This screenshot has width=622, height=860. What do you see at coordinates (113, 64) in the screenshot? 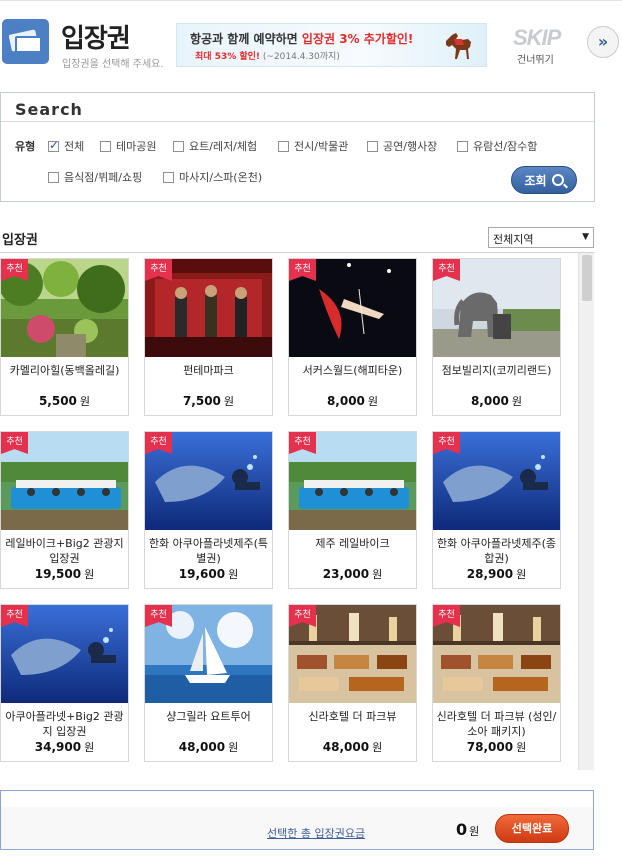
I see `page-subtitle: 입장권을 선택해 주세요.` at bounding box center [113, 64].